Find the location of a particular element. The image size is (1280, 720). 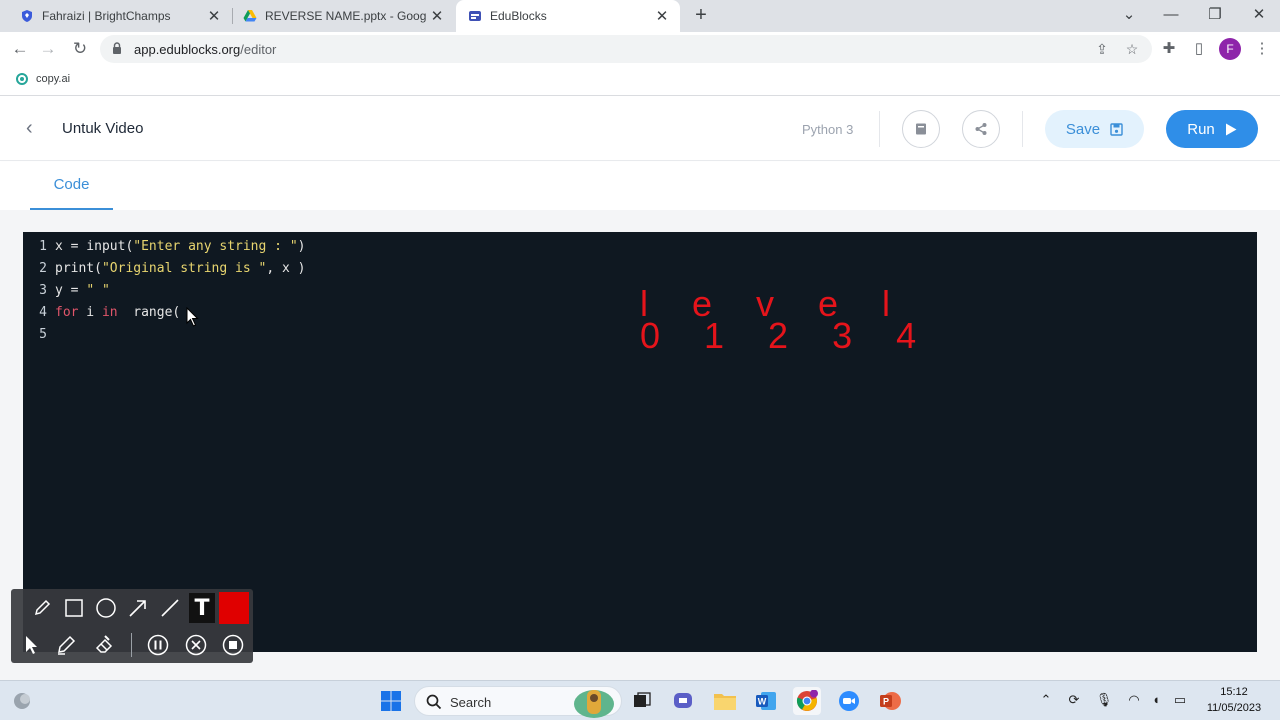

cancel-icon is located at coordinates (196, 645).